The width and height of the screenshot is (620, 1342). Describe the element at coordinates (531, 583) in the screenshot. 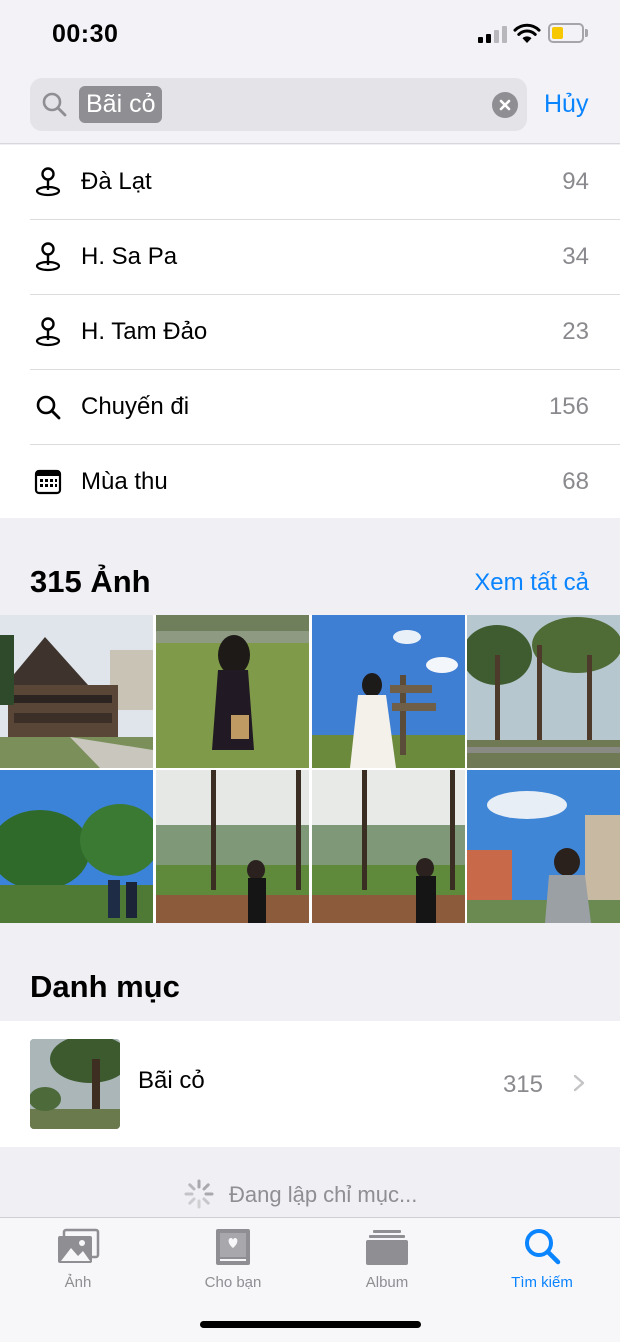

I see `see-all-button: Xem tất cả` at that location.